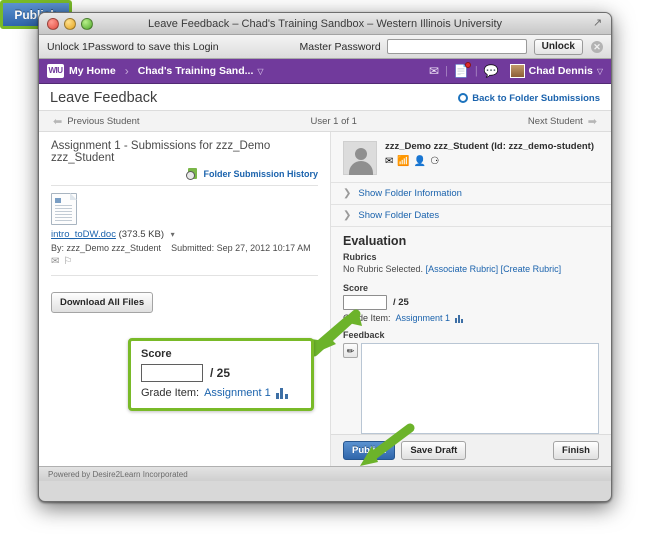 The image size is (650, 550). What do you see at coordinates (156, 354) in the screenshot?
I see `callout-score-heading: Score` at bounding box center [156, 354].